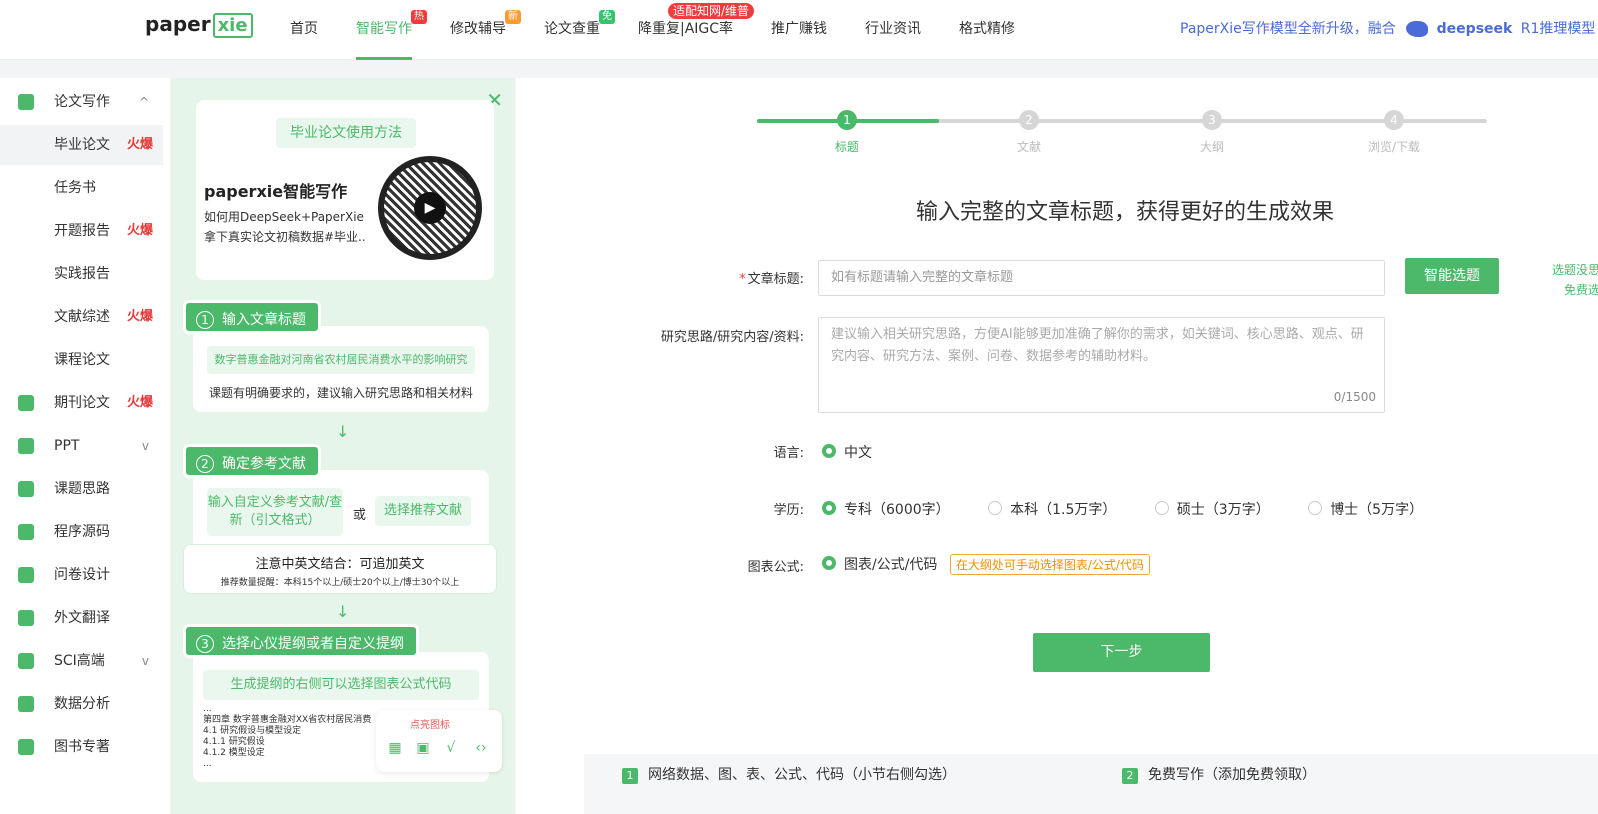 The image size is (1598, 814). What do you see at coordinates (481, 749) in the screenshot?
I see `code-icon: ‹›` at bounding box center [481, 749].